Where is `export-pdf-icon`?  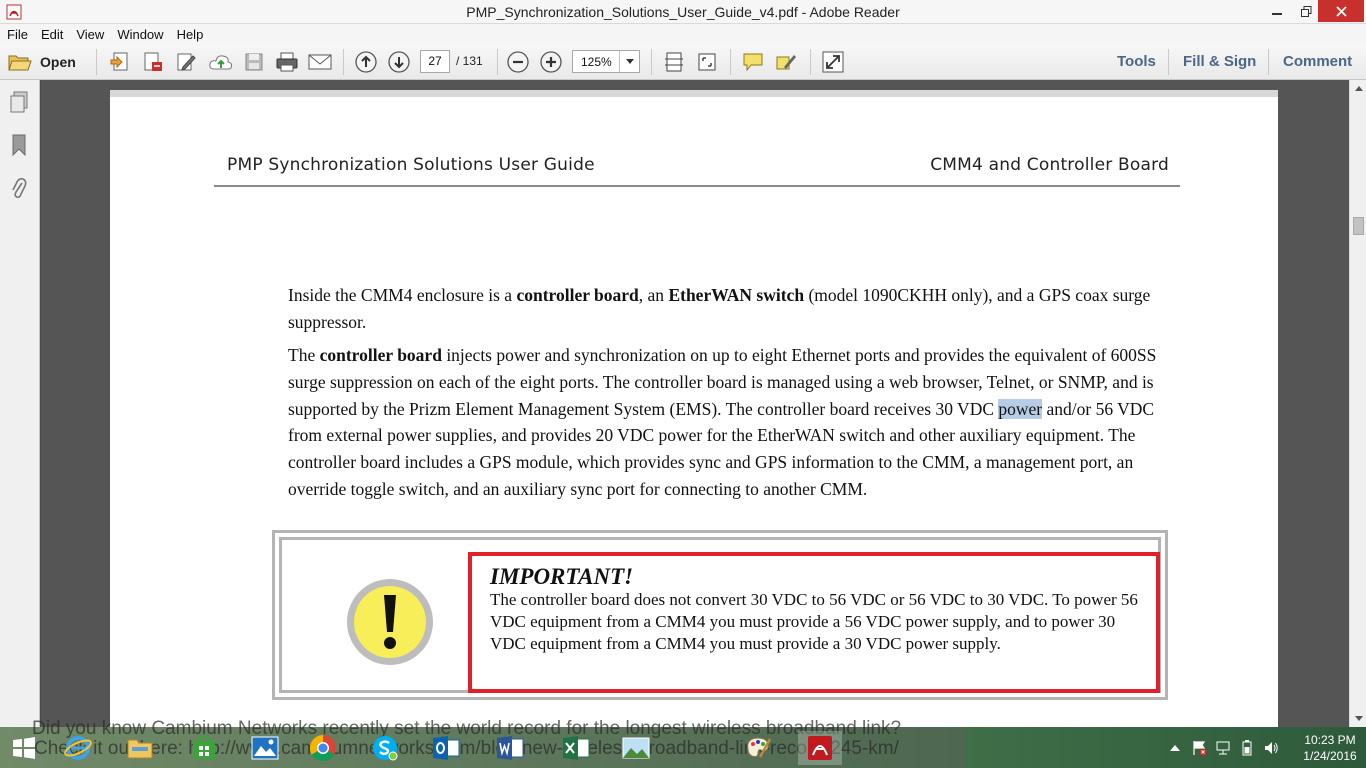
export-pdf-icon is located at coordinates (153, 62).